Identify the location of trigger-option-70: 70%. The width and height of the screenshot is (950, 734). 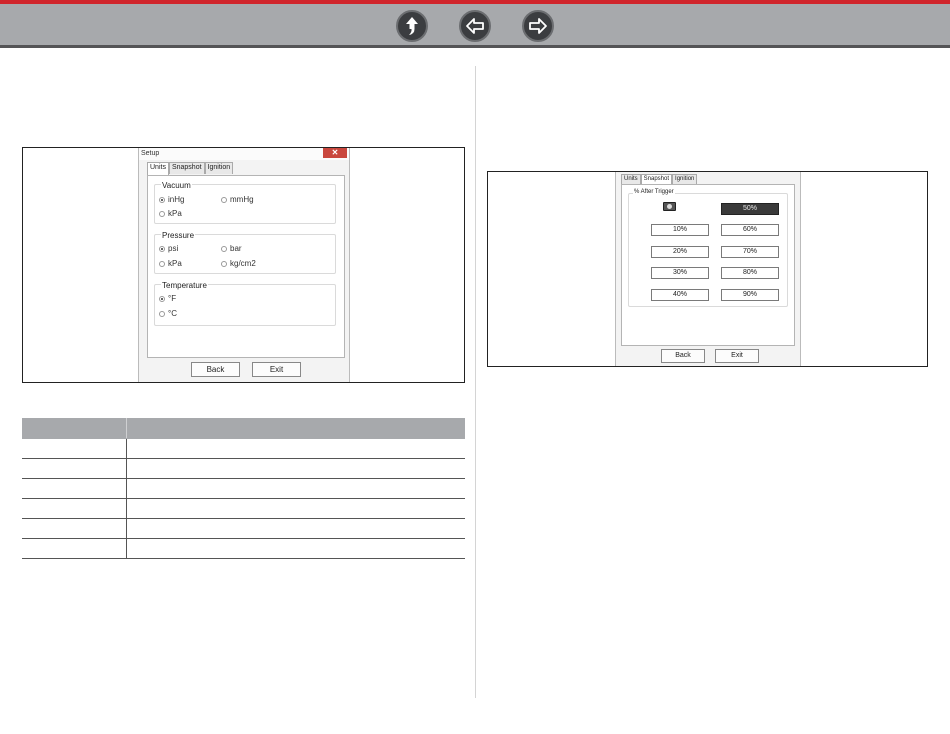
(750, 252).